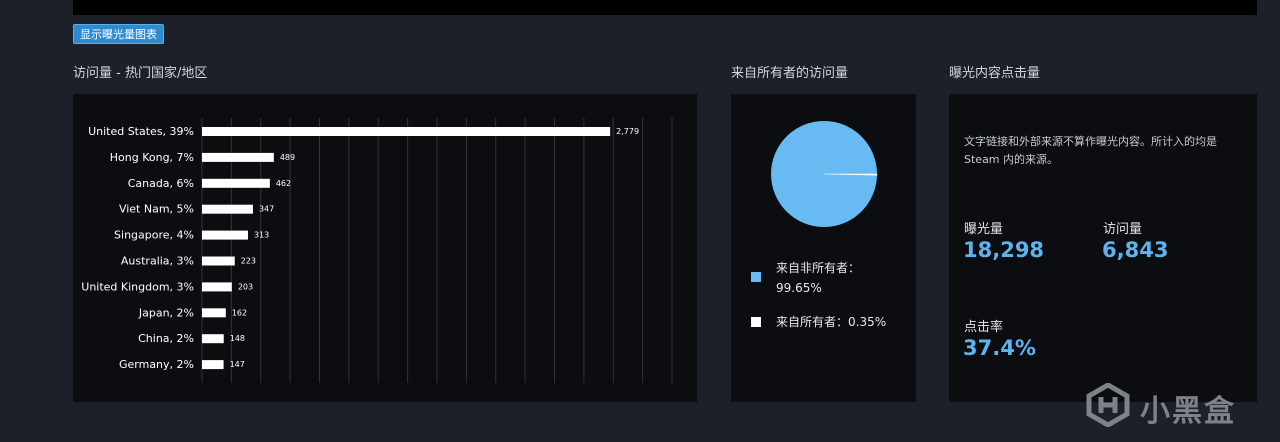 This screenshot has height=442, width=1280. Describe the element at coordinates (831, 322) in the screenshot. I see `owner-legend-label: 来自所有者：0.35%` at that location.